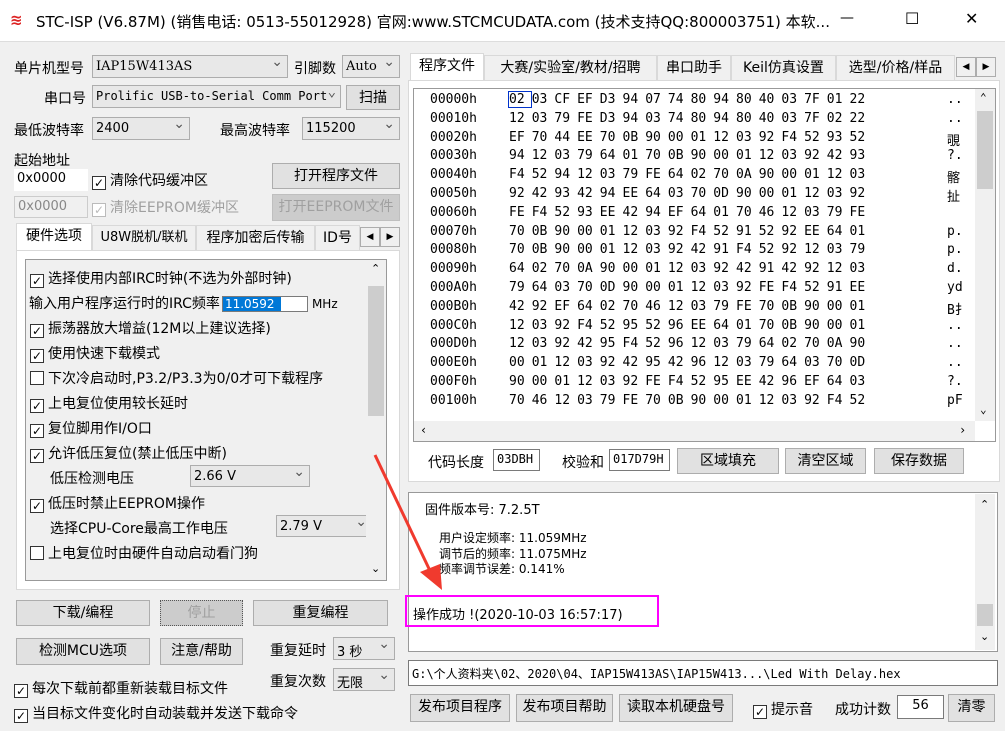 The image size is (1005, 731). Describe the element at coordinates (971, 18) in the screenshot. I see `close-button: ✕` at that location.